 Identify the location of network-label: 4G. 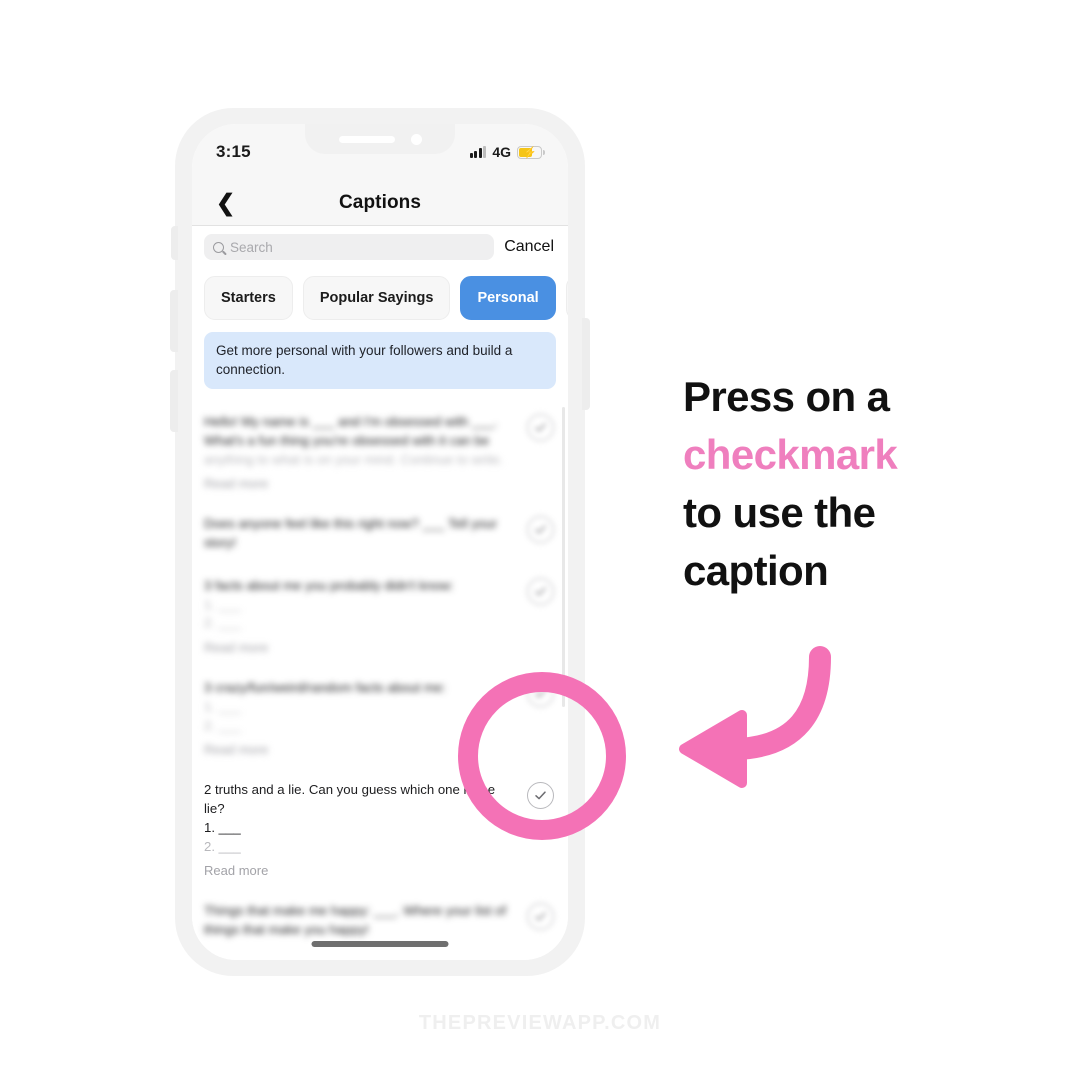
(501, 152).